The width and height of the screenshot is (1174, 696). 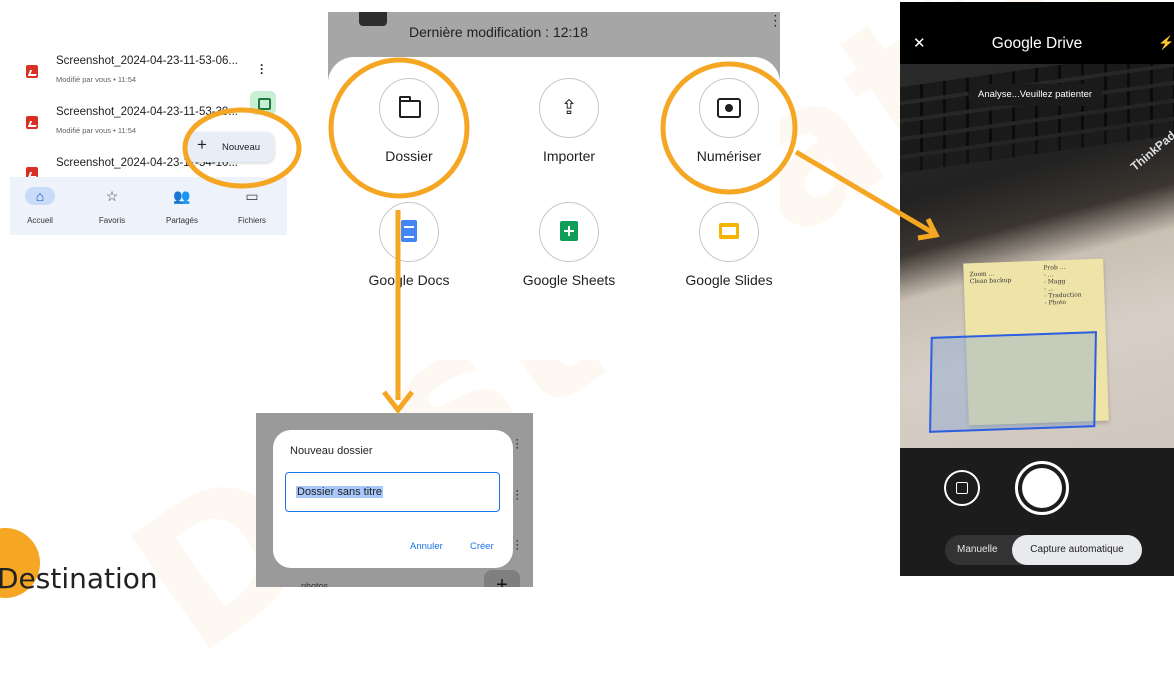 What do you see at coordinates (263, 103) in the screenshot?
I see `scan-fab-button` at bounding box center [263, 103].